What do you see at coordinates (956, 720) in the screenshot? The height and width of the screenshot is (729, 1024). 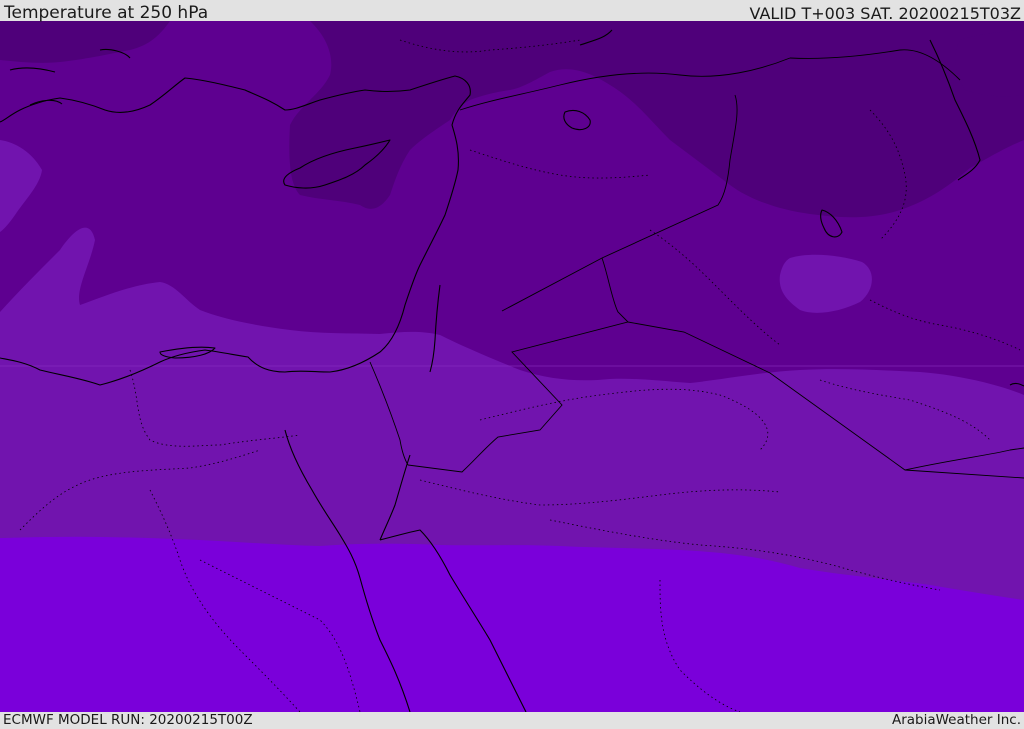 I see `credit-label: ArabiaWeather Inc.` at bounding box center [956, 720].